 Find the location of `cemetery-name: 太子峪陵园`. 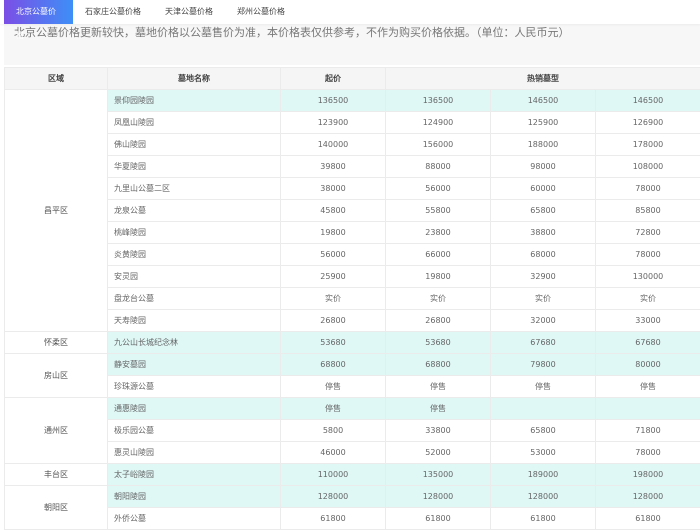

cemetery-name: 太子峪陵园 is located at coordinates (194, 474).